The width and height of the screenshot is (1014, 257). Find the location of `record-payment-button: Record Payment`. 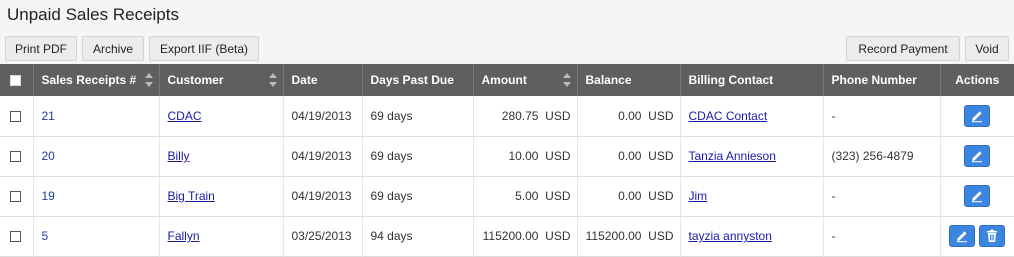

record-payment-button: Record Payment is located at coordinates (903, 48).